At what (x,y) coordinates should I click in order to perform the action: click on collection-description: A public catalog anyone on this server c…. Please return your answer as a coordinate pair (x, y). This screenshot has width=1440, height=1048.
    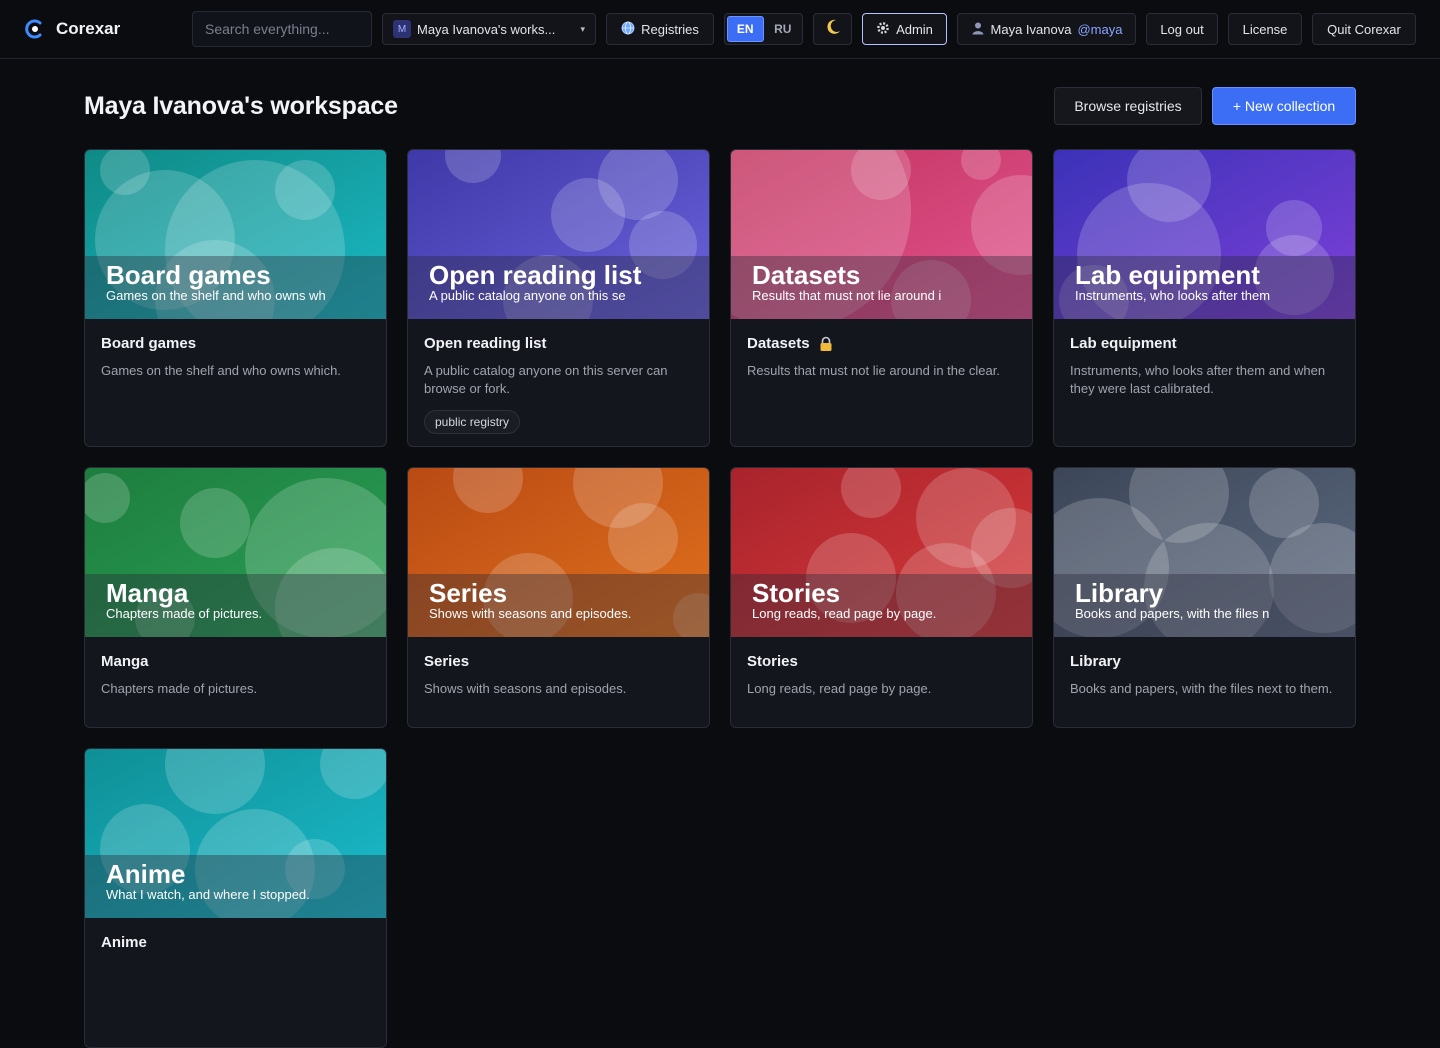
    Looking at the image, I should click on (546, 379).